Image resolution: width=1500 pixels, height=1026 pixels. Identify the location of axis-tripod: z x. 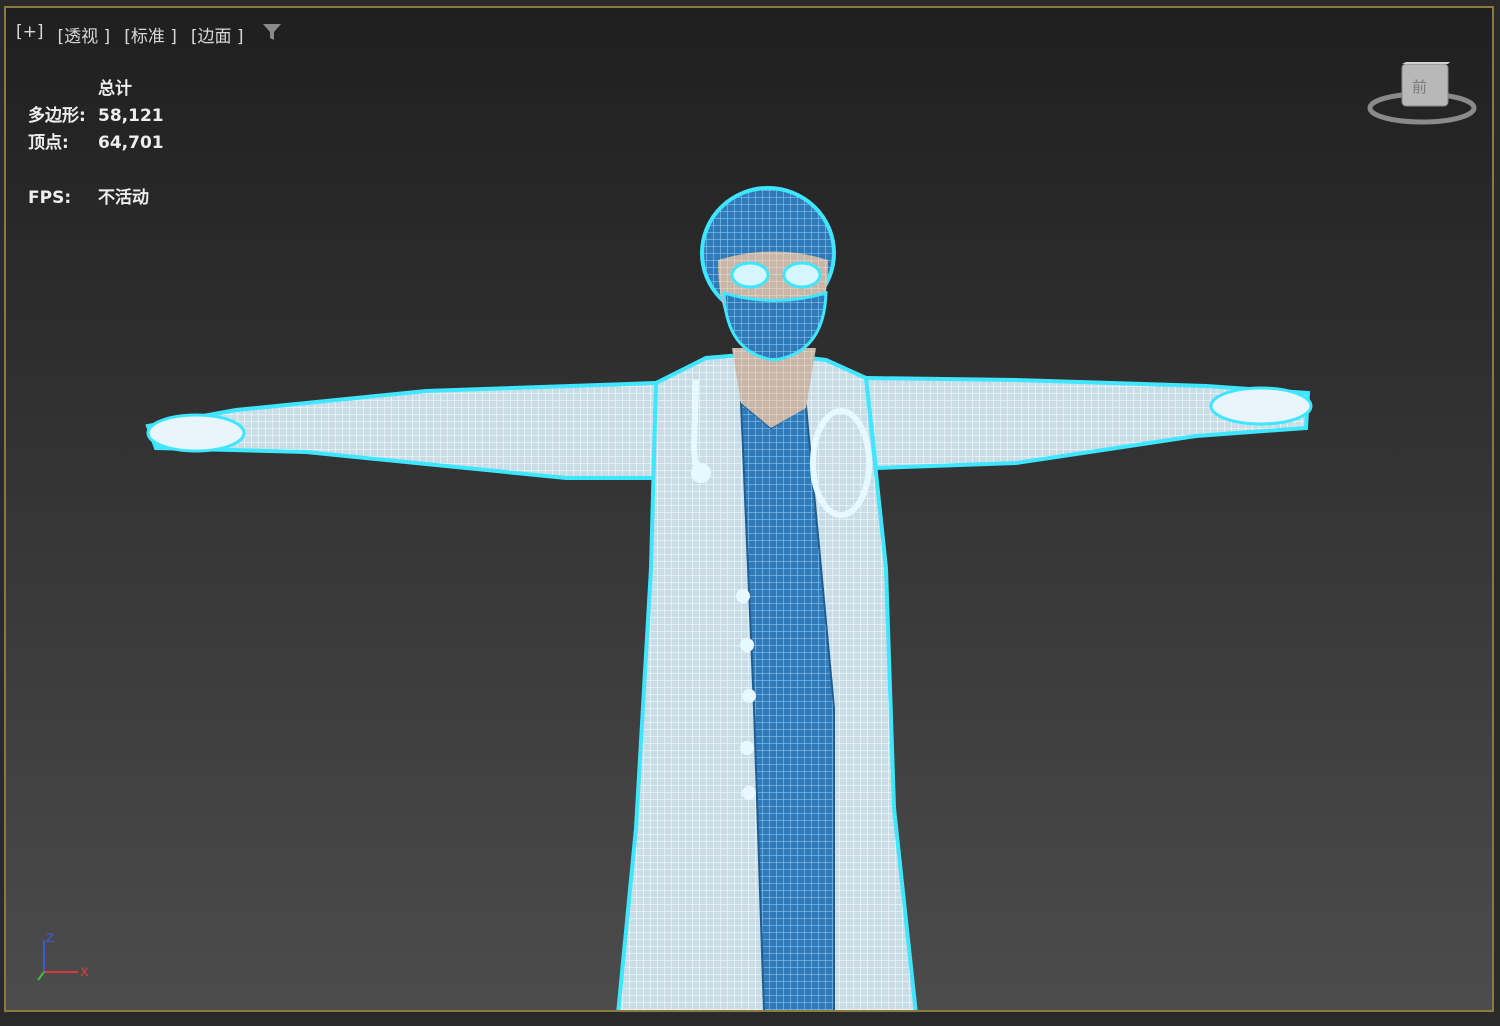
(67, 960).